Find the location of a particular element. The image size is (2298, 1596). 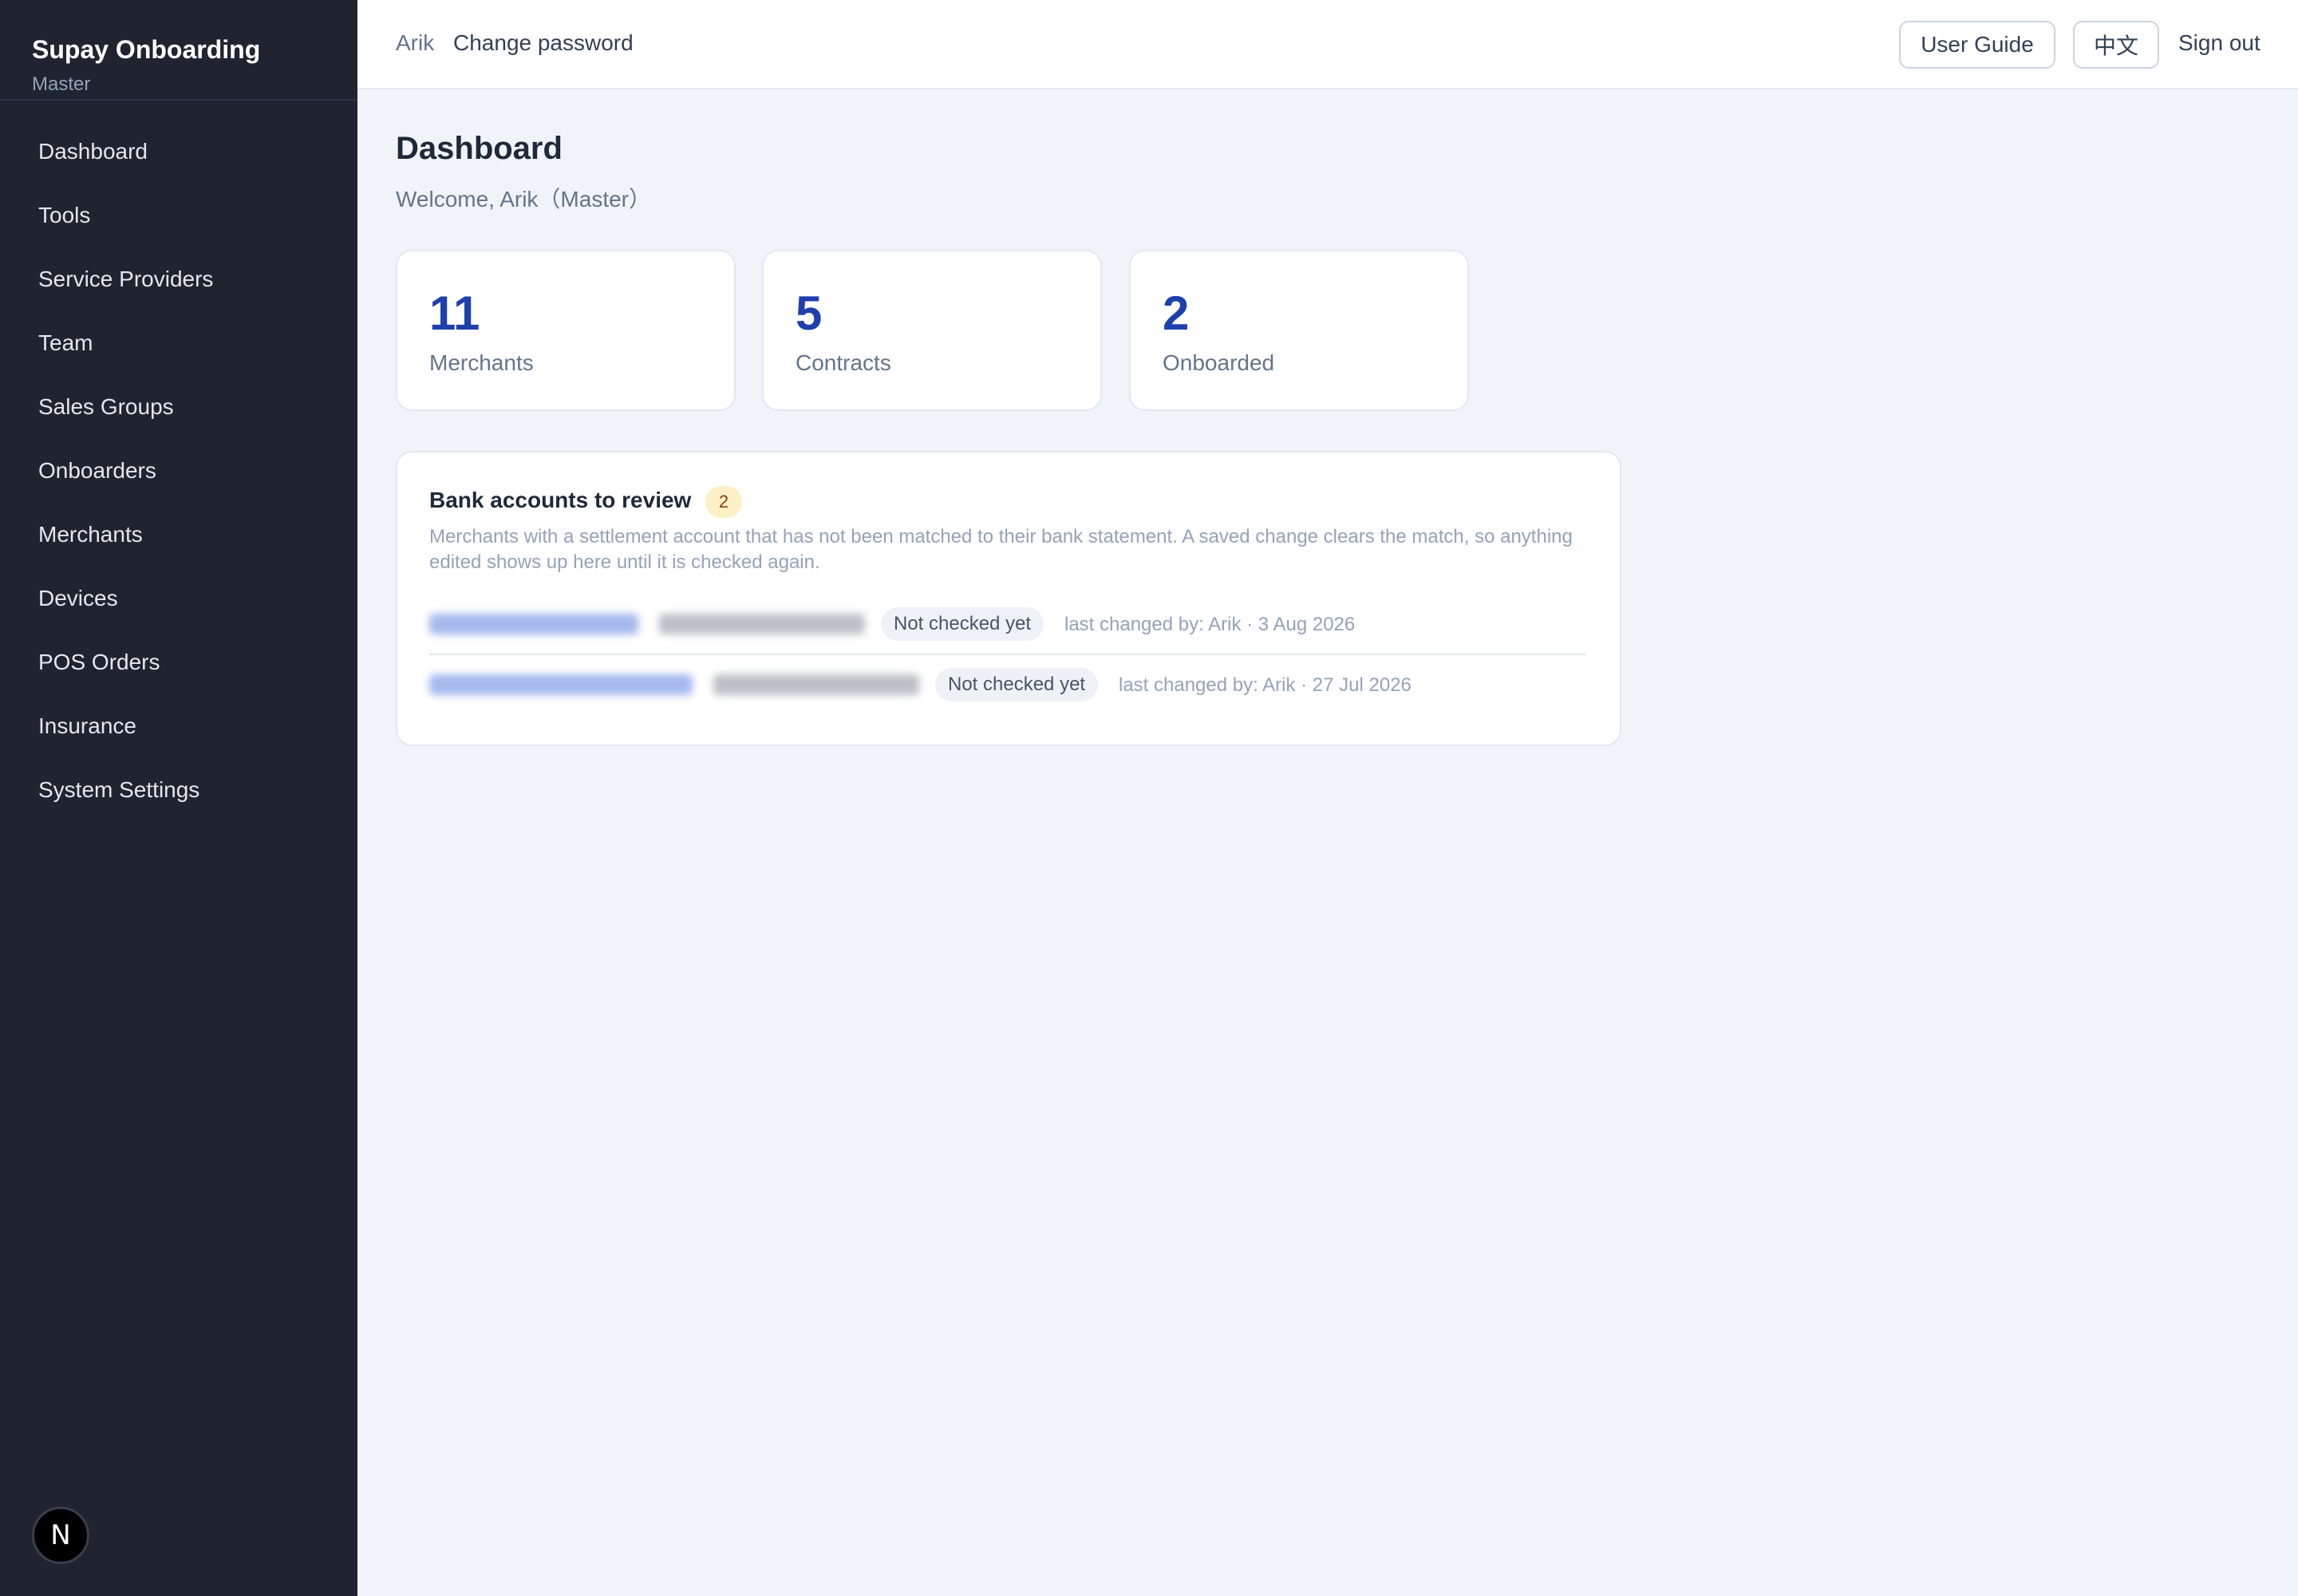

change-password-link: Change password is located at coordinates (544, 43).